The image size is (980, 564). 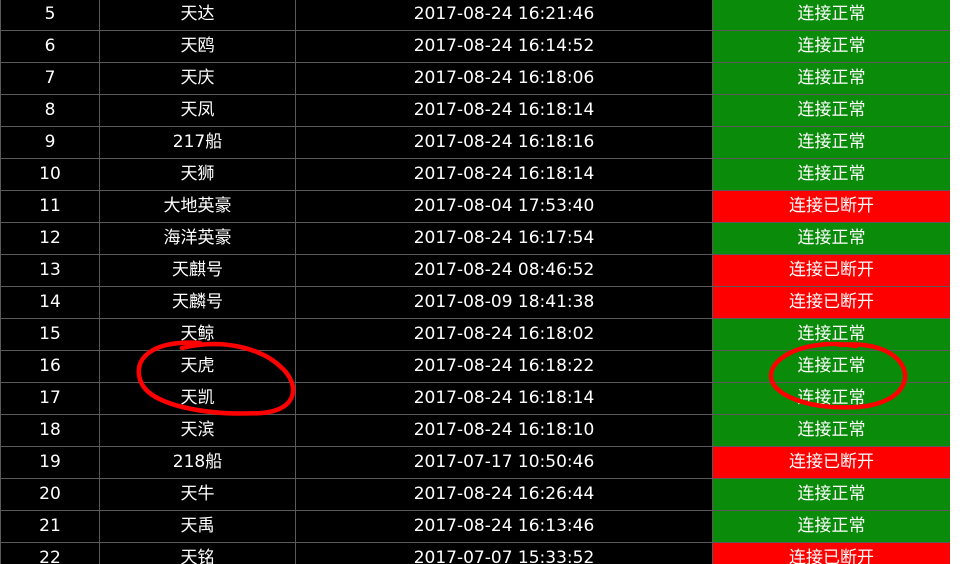 I want to click on vessel-name-cell: 大地英豪, so click(x=197, y=206).